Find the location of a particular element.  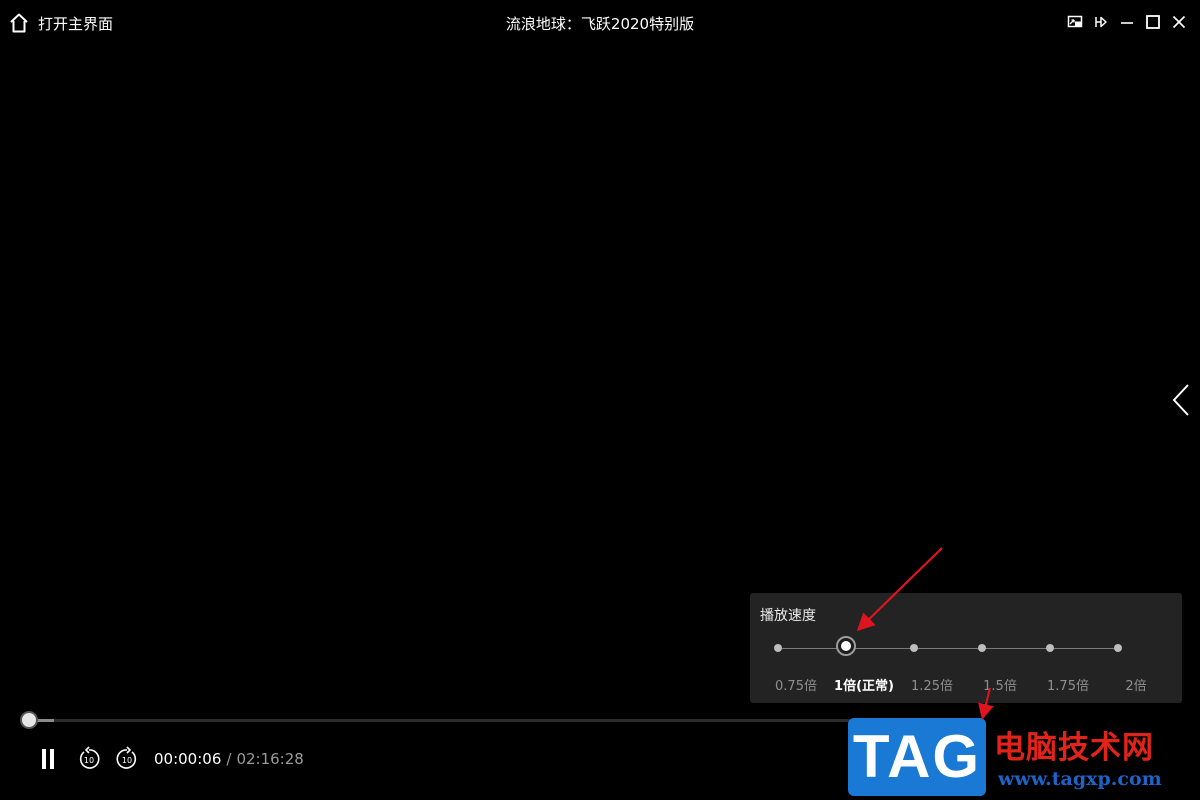

speed-option-label: 2倍 is located at coordinates (1135, 684).